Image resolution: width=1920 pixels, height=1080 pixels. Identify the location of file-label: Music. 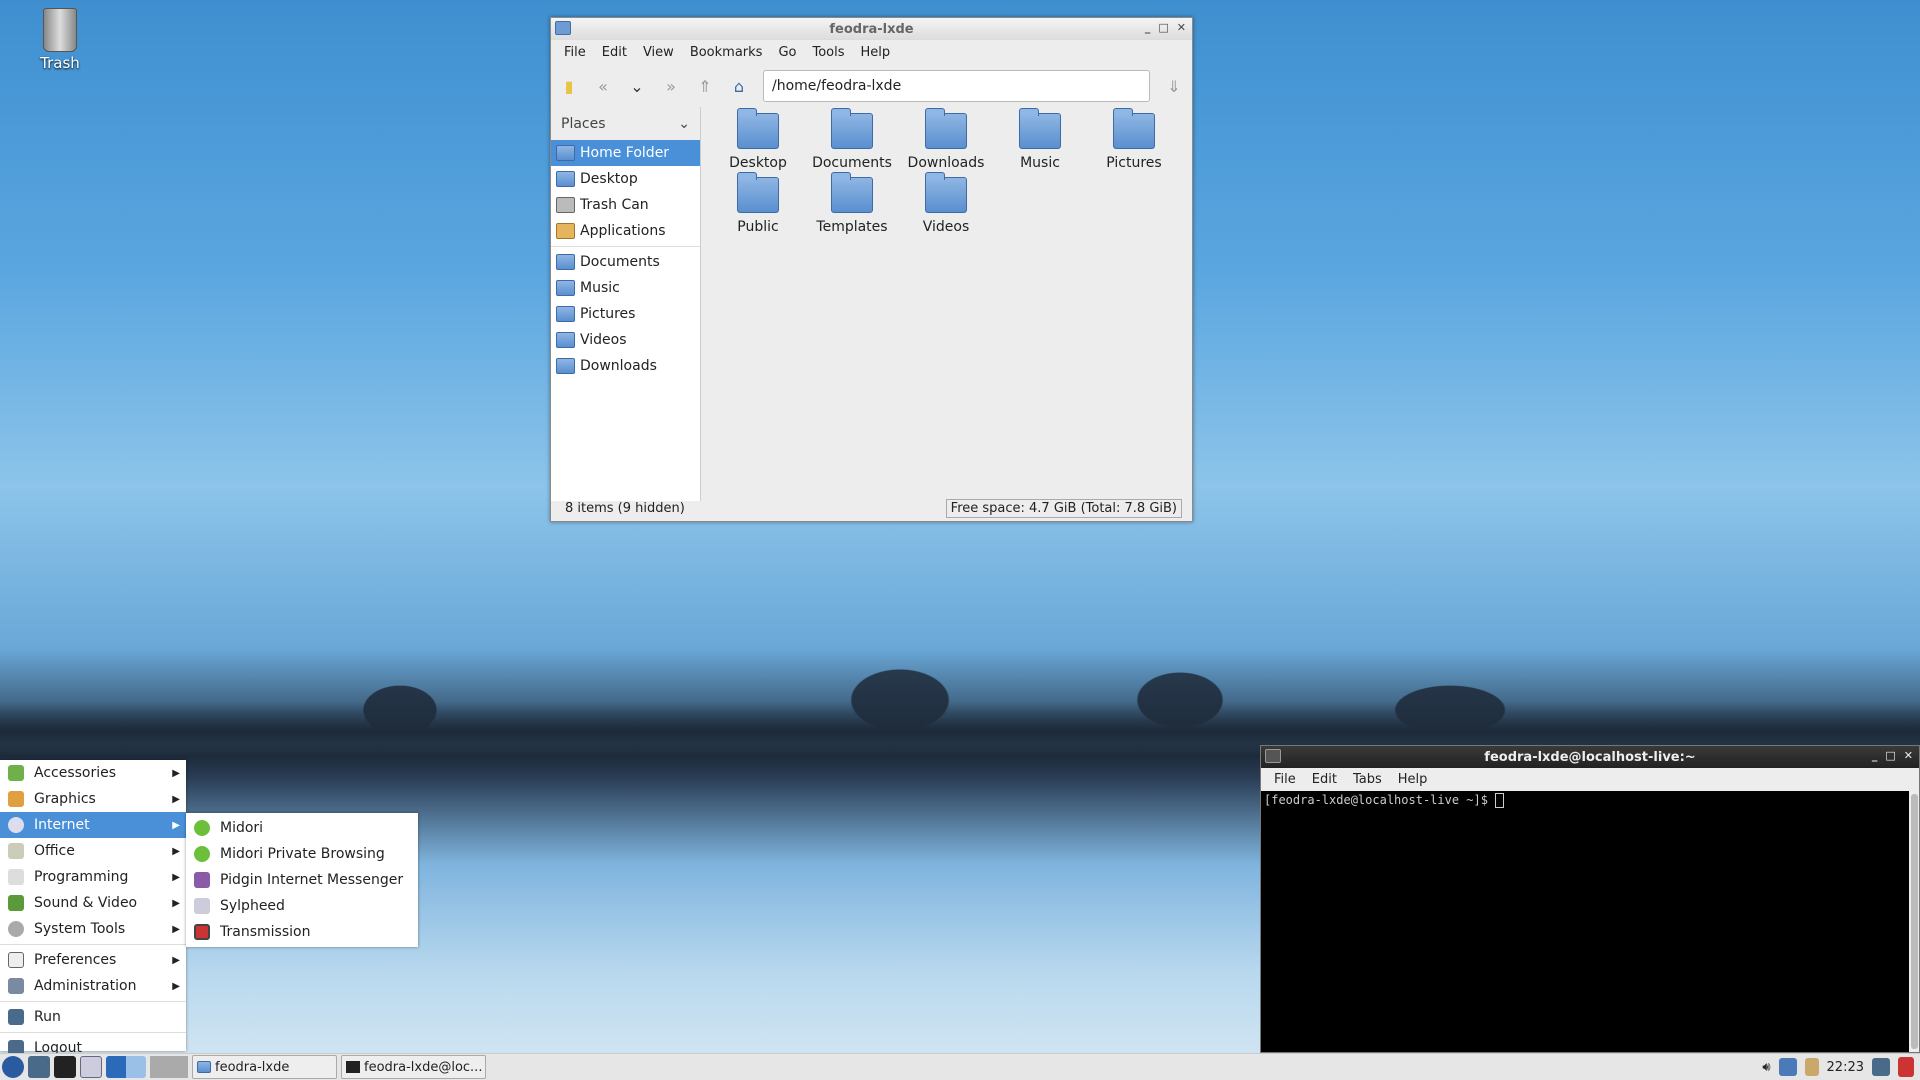
(1040, 163).